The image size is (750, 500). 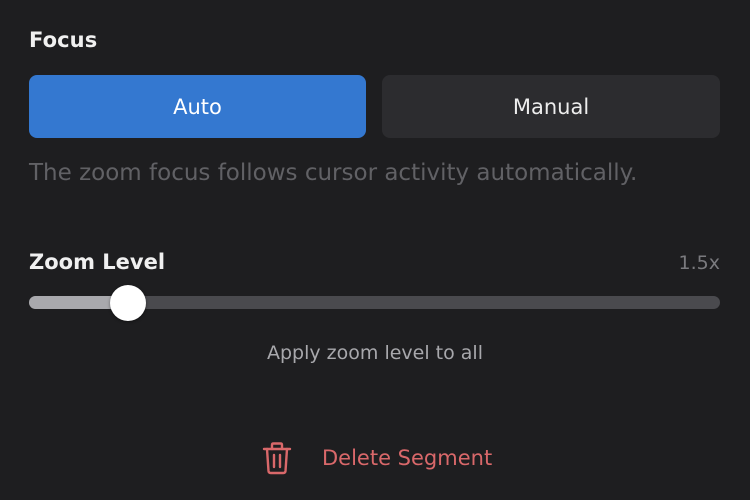 I want to click on focus-manual-button: Manual, so click(x=551, y=106).